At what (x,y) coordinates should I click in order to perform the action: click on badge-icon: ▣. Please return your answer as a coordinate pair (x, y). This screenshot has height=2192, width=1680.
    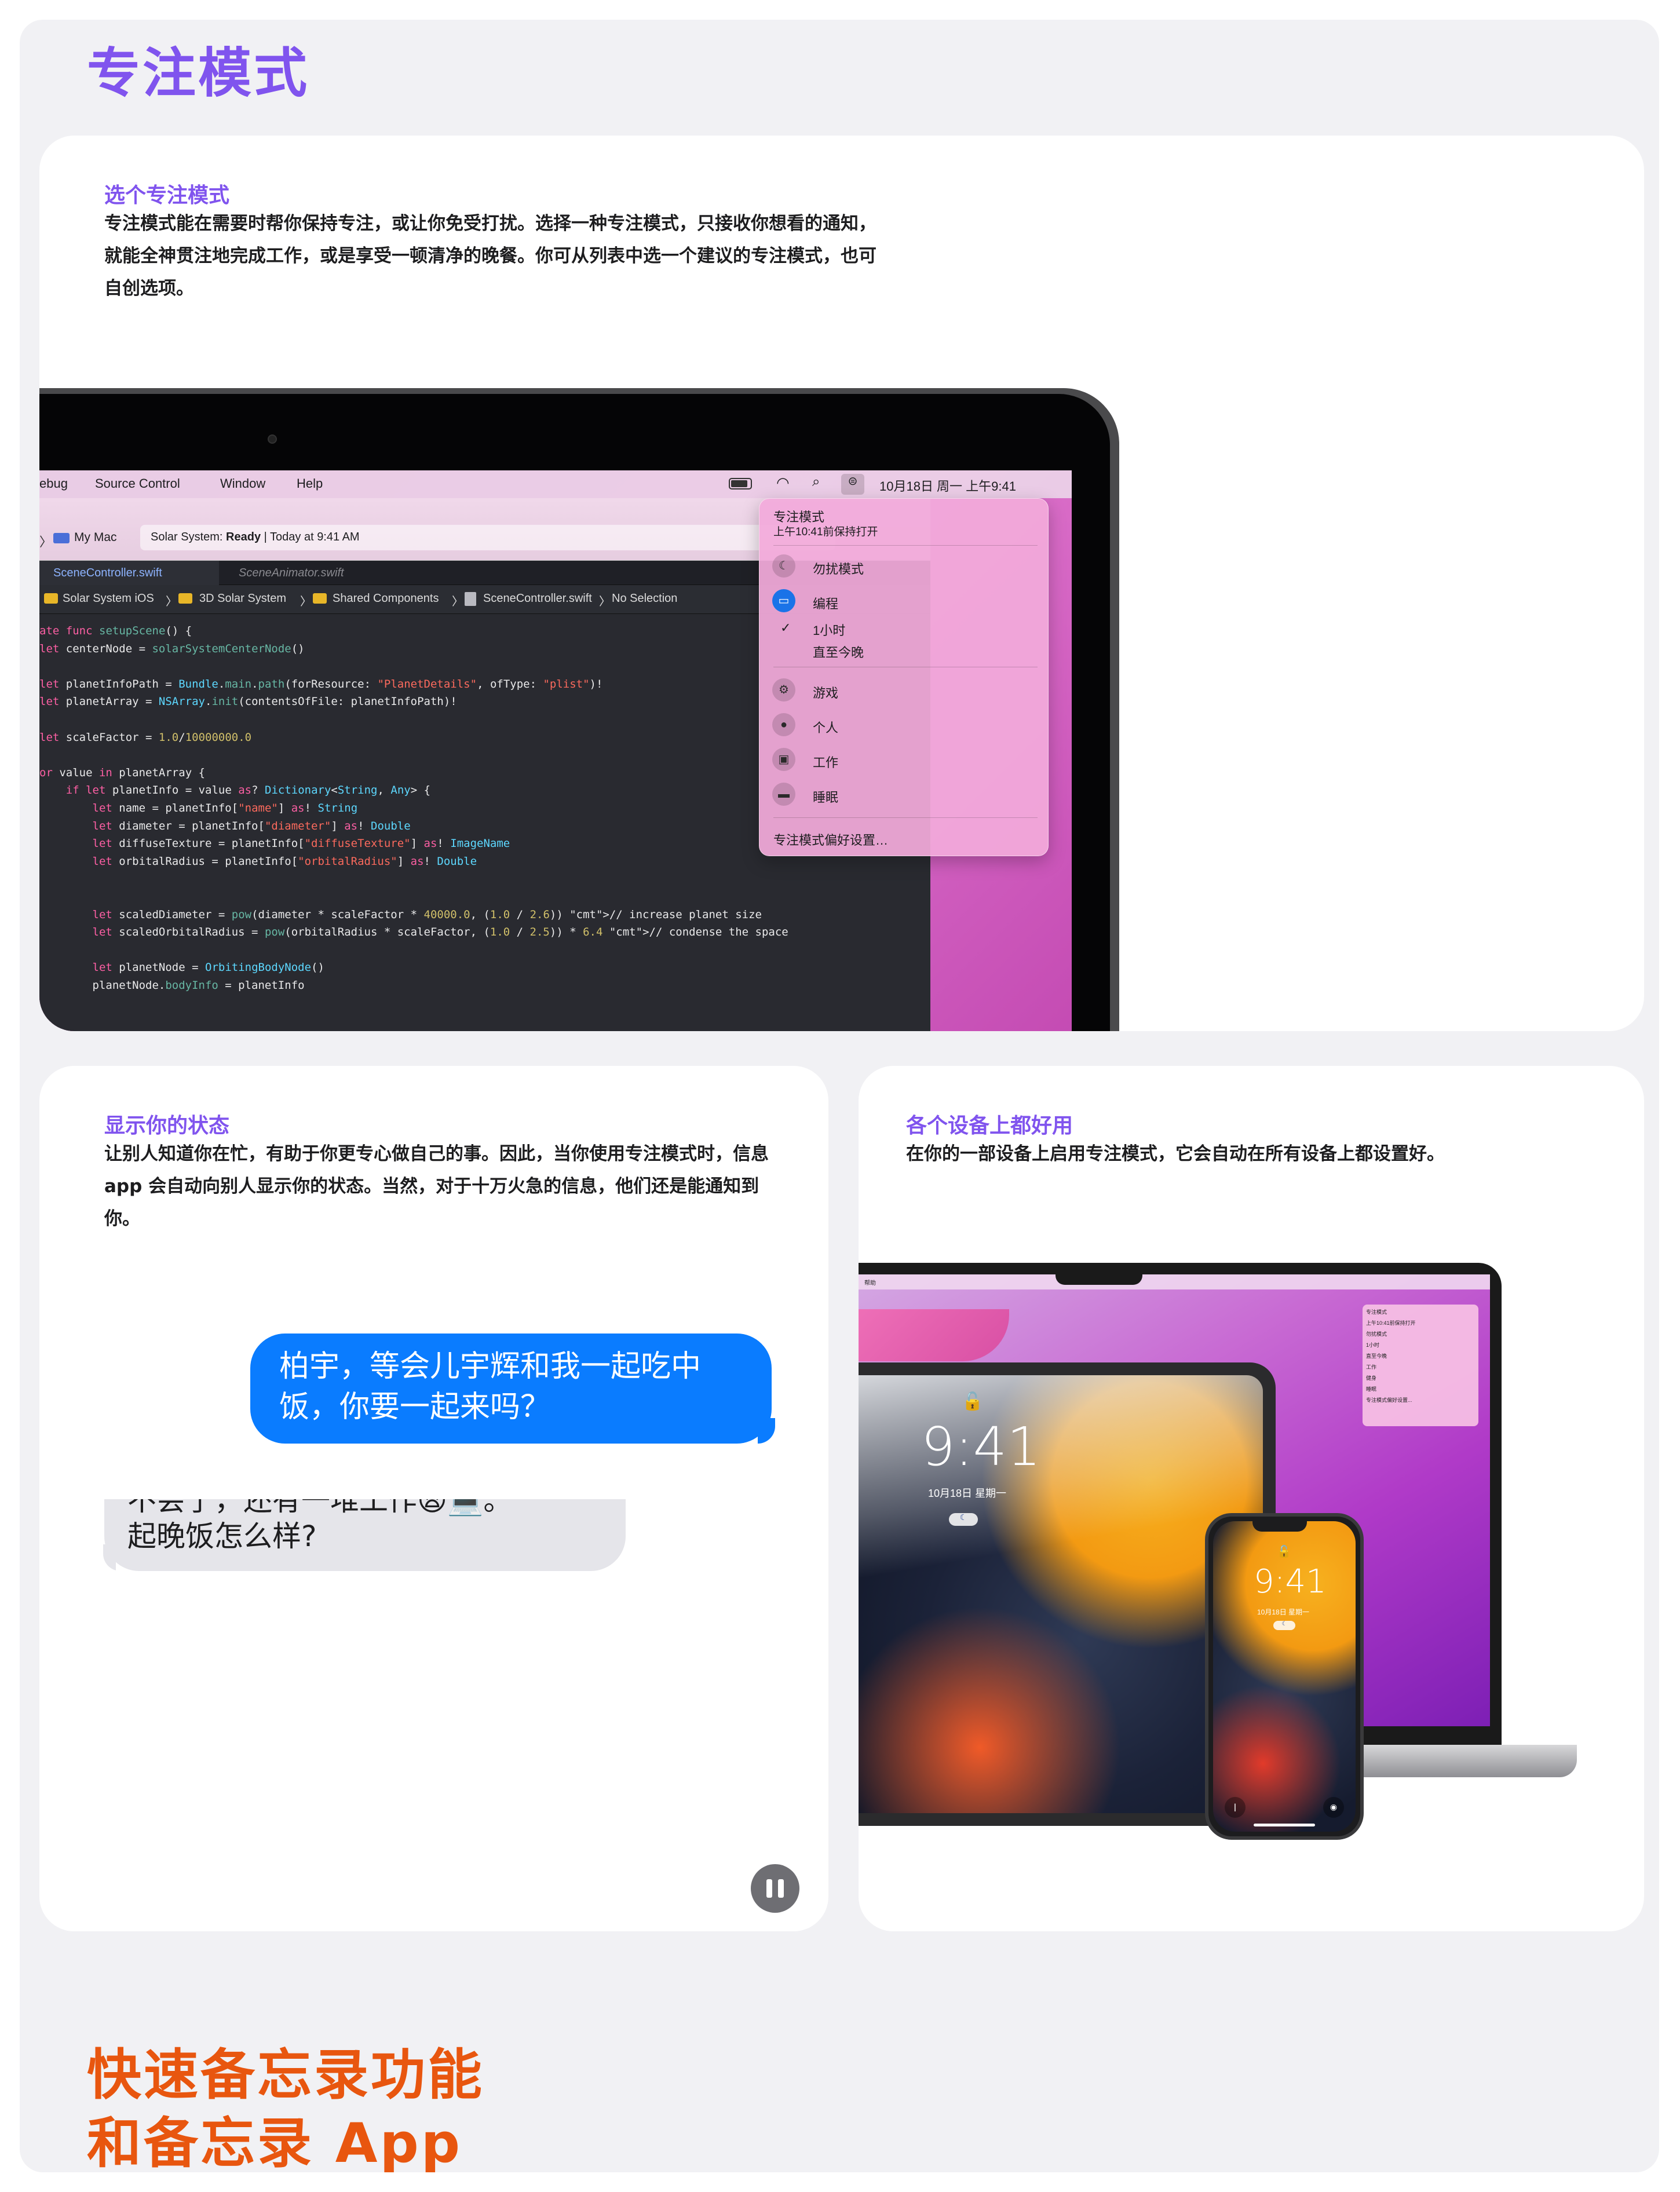
    Looking at the image, I should click on (783, 760).